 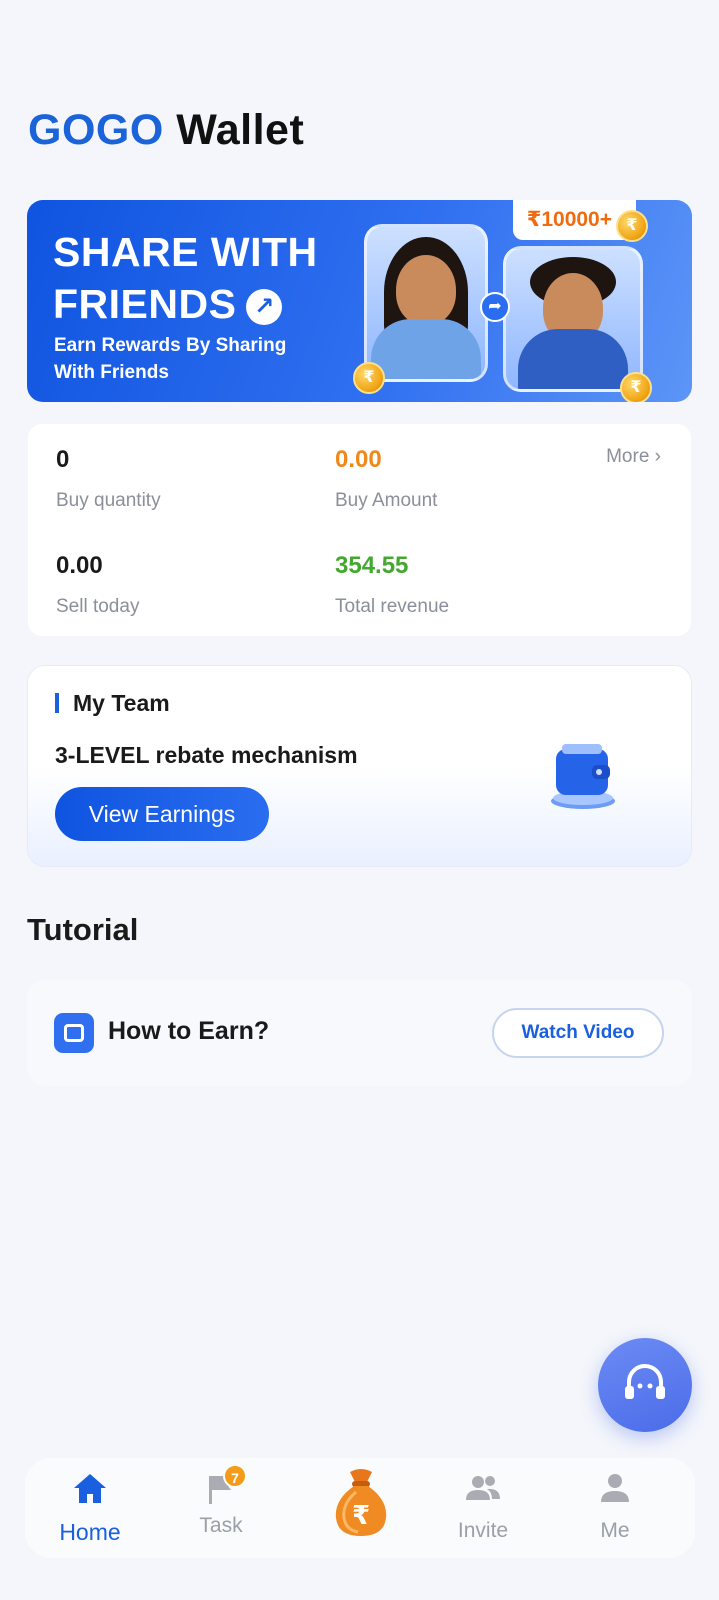 What do you see at coordinates (112, 703) in the screenshot?
I see `team-heading: My Team` at bounding box center [112, 703].